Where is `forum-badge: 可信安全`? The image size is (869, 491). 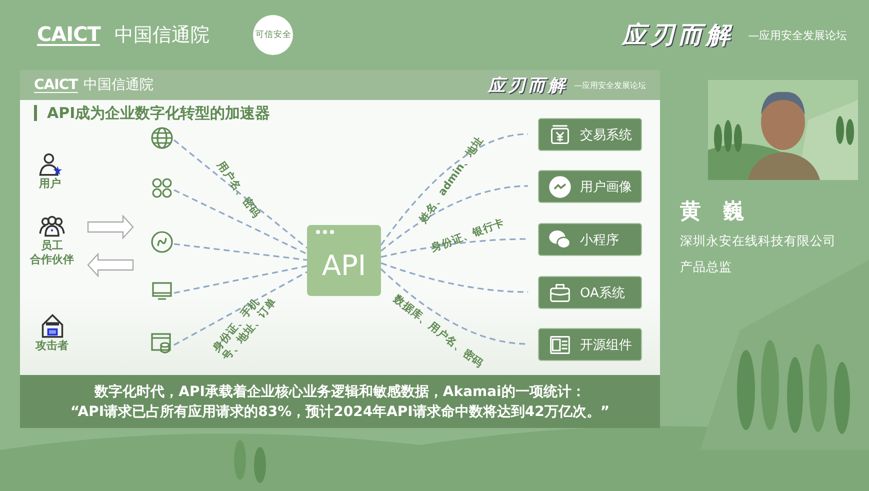 forum-badge: 可信安全 is located at coordinates (273, 35).